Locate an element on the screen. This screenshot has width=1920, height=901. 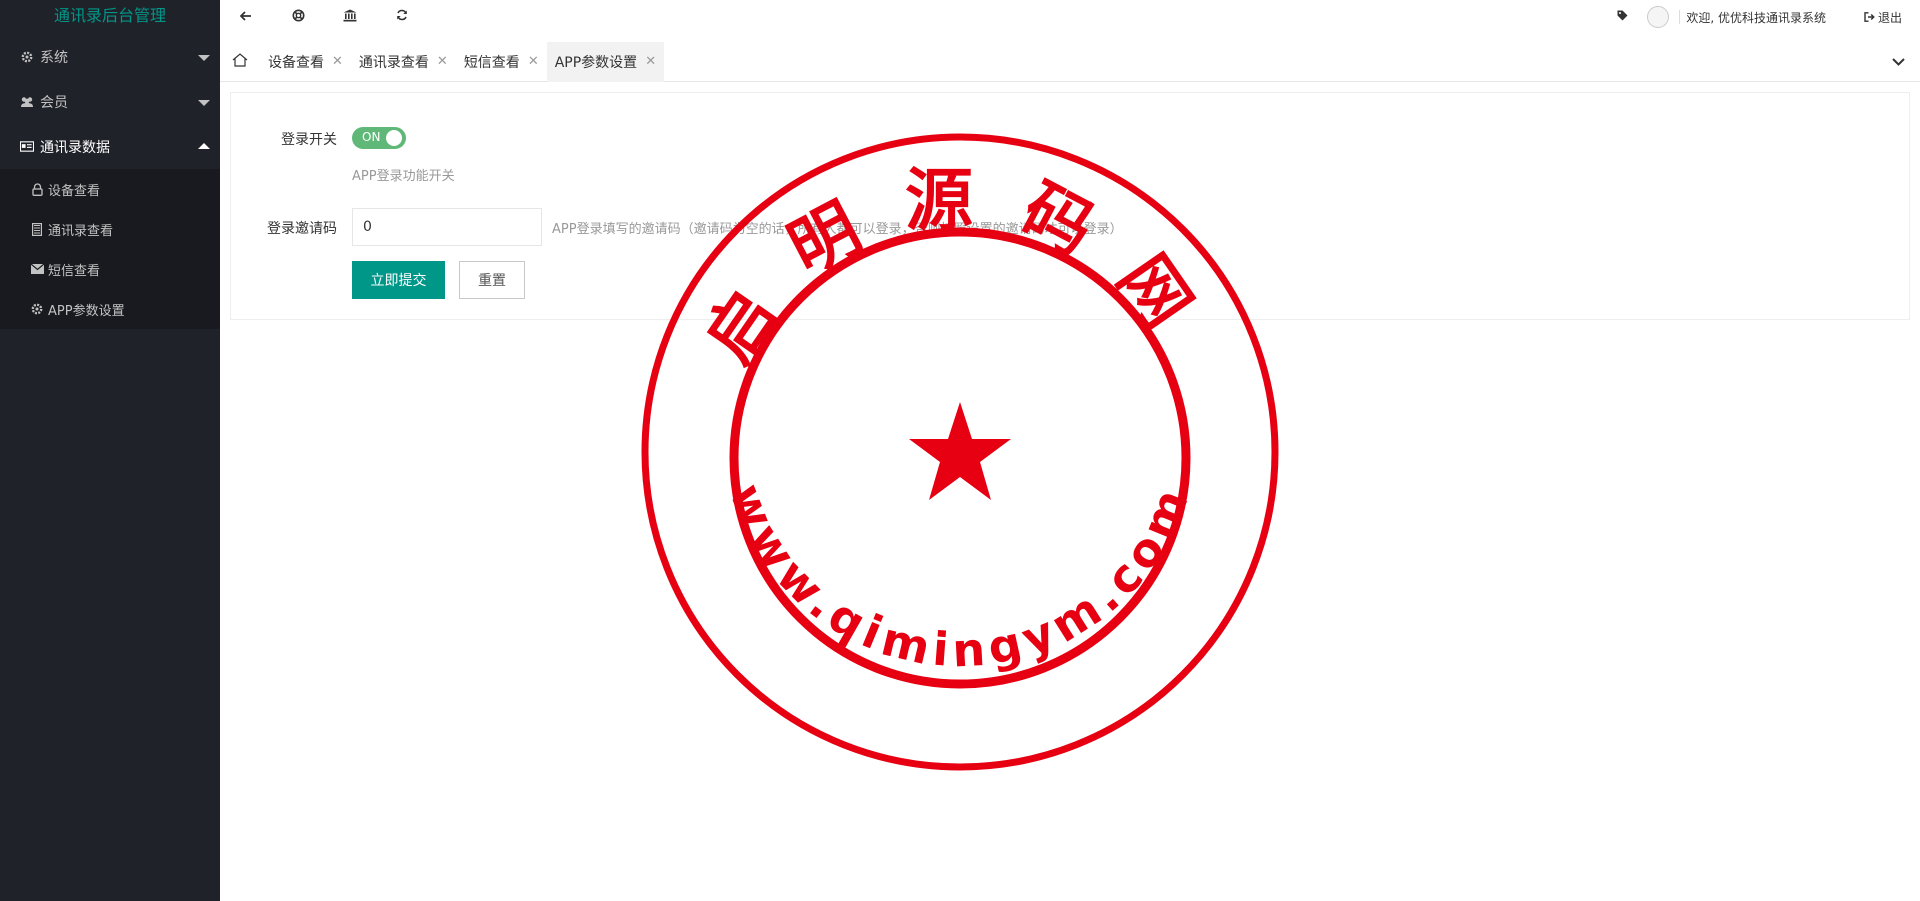
tab-contacts-view: 通讯录查看 ✕ is located at coordinates (403, 62).